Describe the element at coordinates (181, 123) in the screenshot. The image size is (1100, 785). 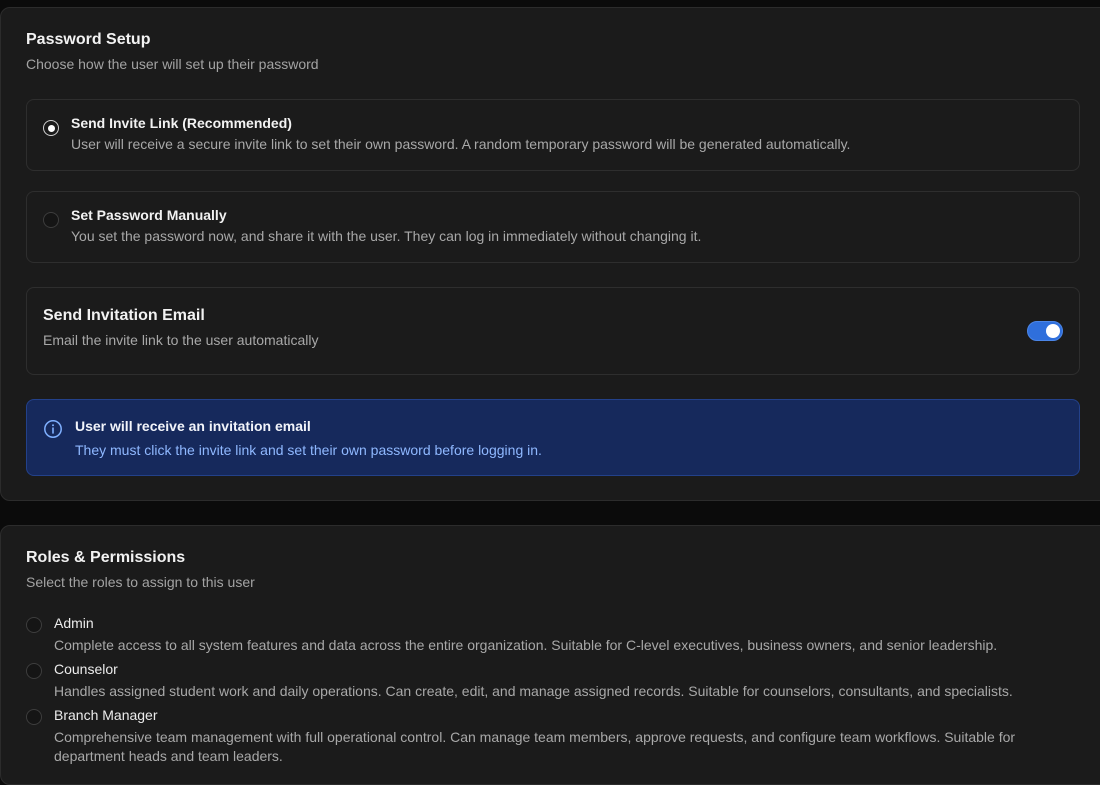
I see `send-invite-link-title: Send Invite Link (Recommended)` at that location.